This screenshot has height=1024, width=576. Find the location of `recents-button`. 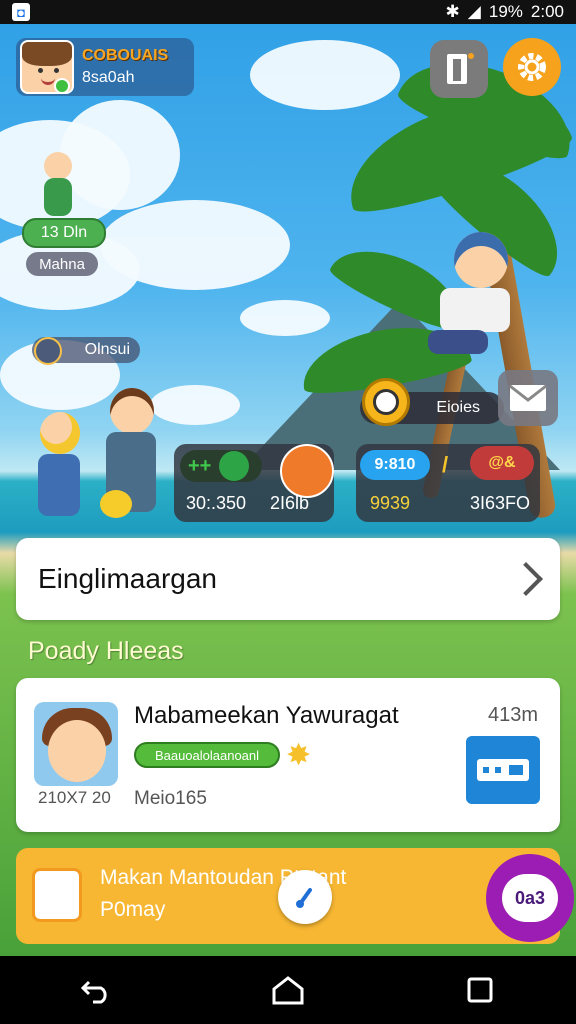

recents-button is located at coordinates (480, 990).